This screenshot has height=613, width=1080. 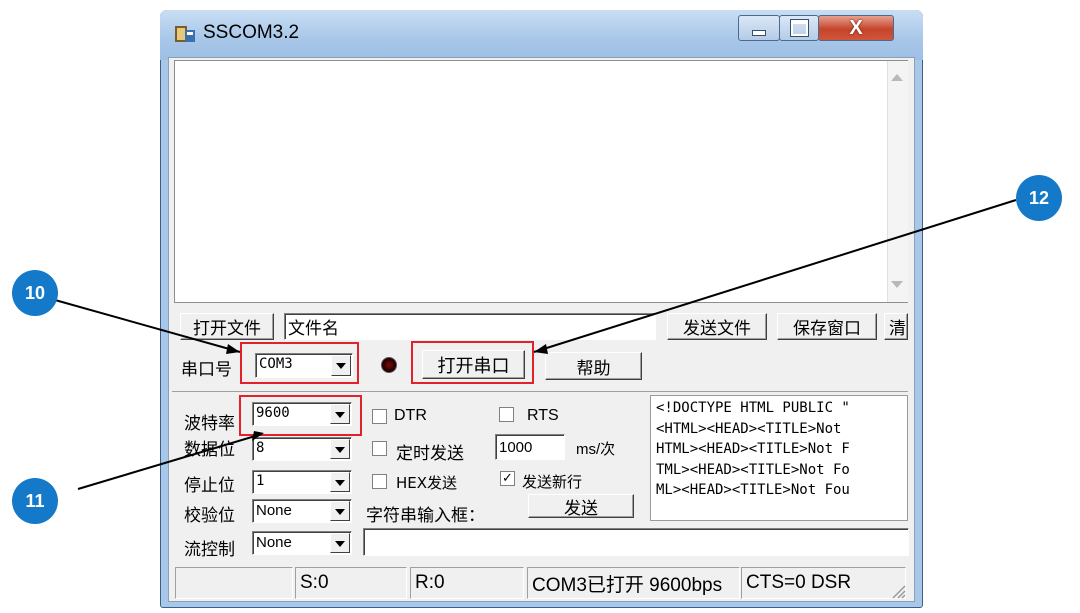 I want to click on callout-11-badge: 11, so click(x=35, y=501).